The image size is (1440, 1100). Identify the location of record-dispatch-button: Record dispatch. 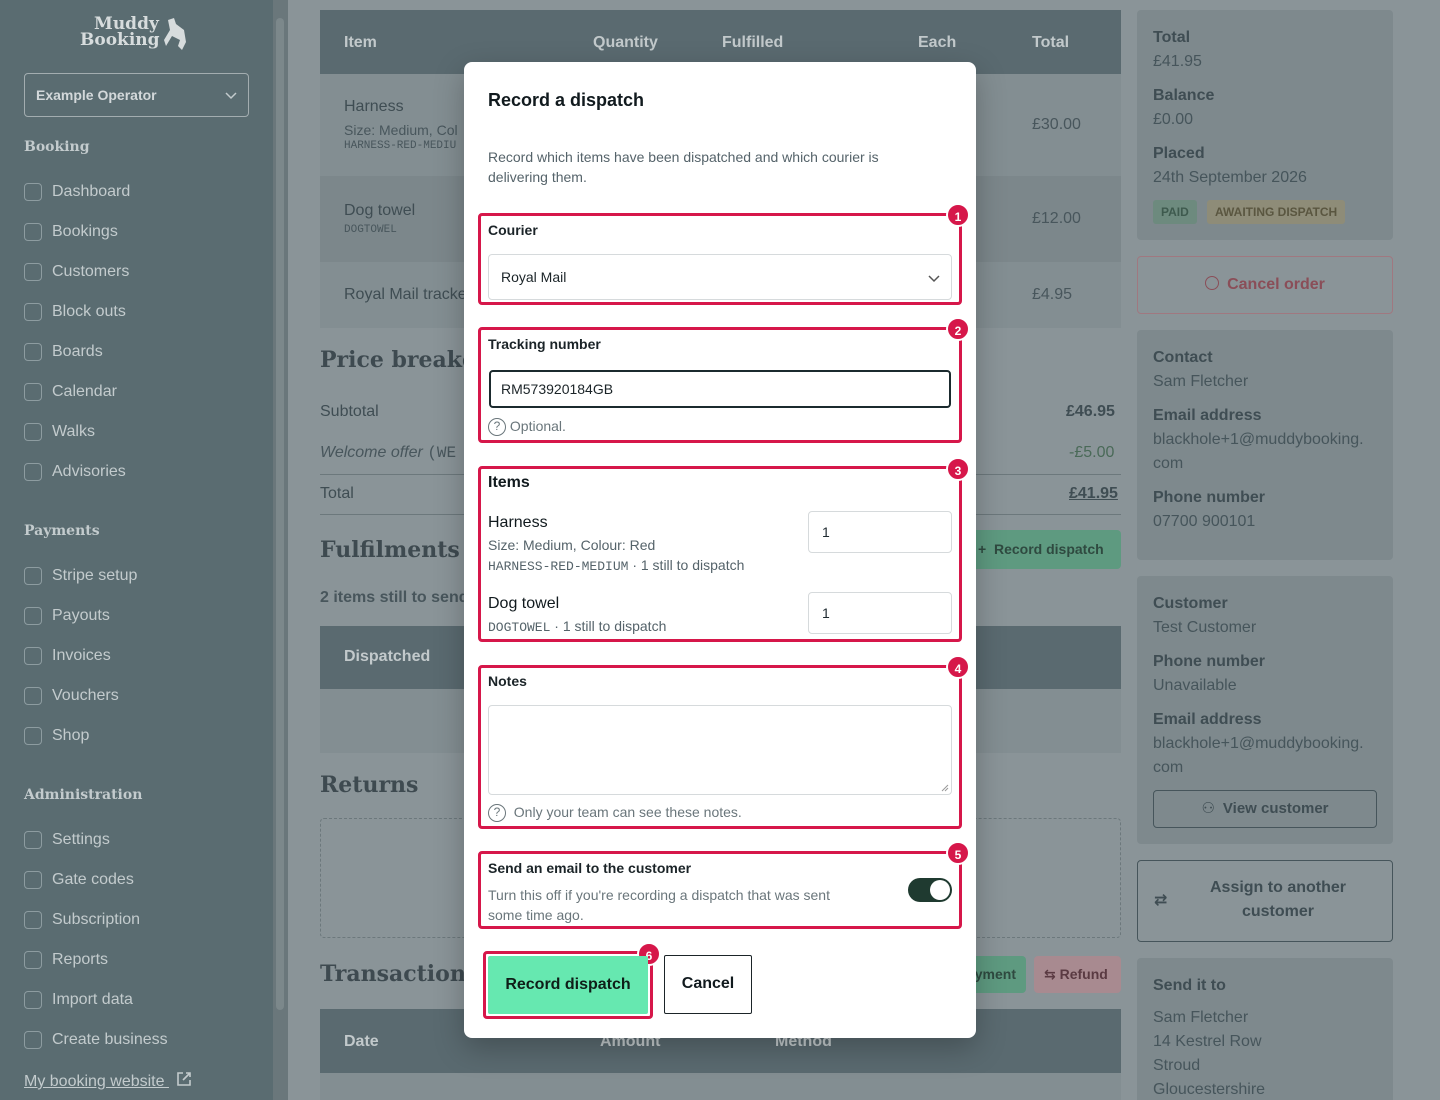
(568, 985).